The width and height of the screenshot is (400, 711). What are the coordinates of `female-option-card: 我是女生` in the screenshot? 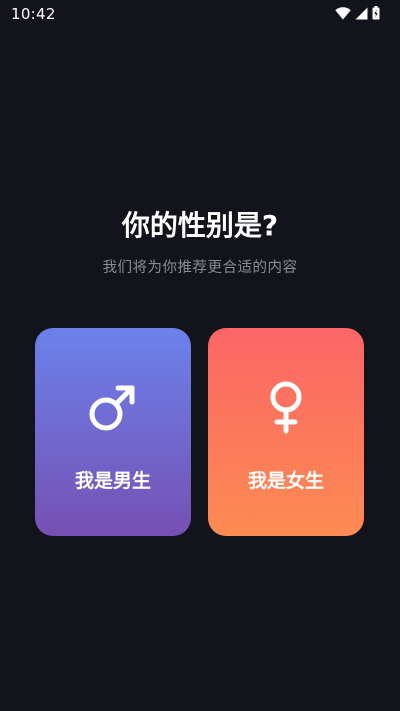 It's located at (286, 432).